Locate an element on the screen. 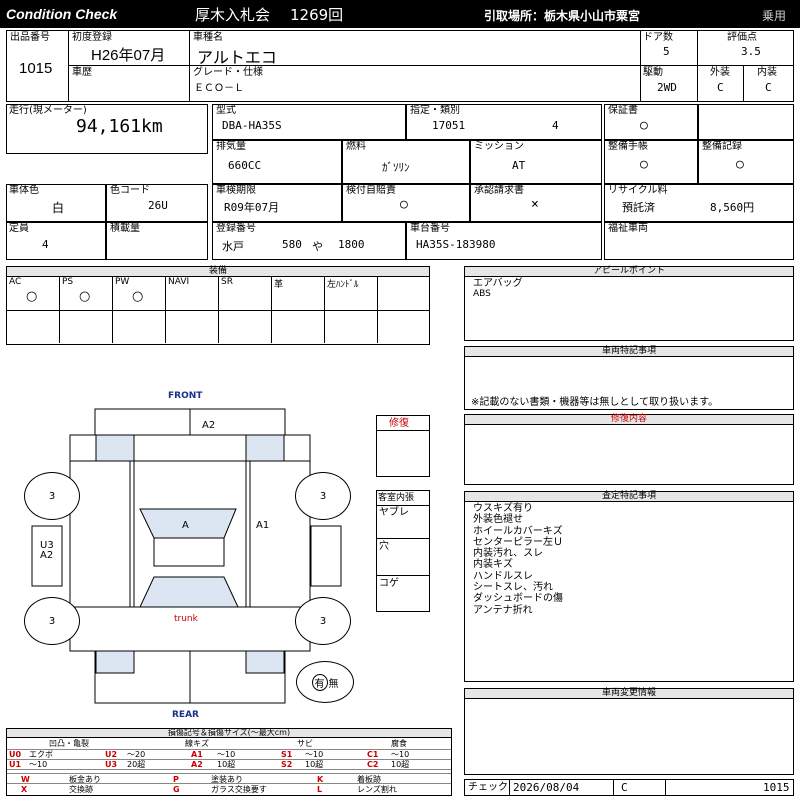 The width and height of the screenshot is (800, 800). left-side-mark-2: A2 is located at coordinates (47, 555).